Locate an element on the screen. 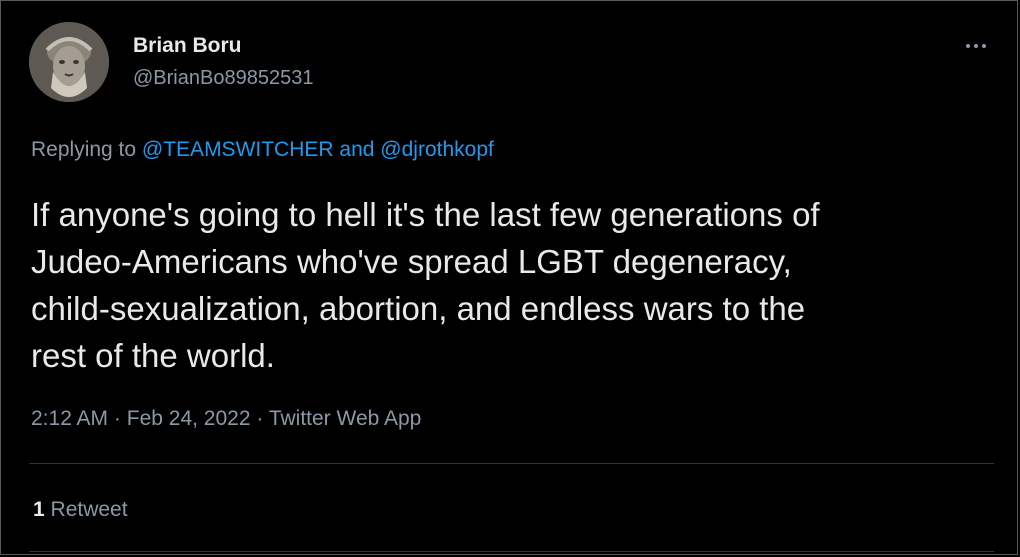  tweet-source: Twitter Web App is located at coordinates (345, 418).